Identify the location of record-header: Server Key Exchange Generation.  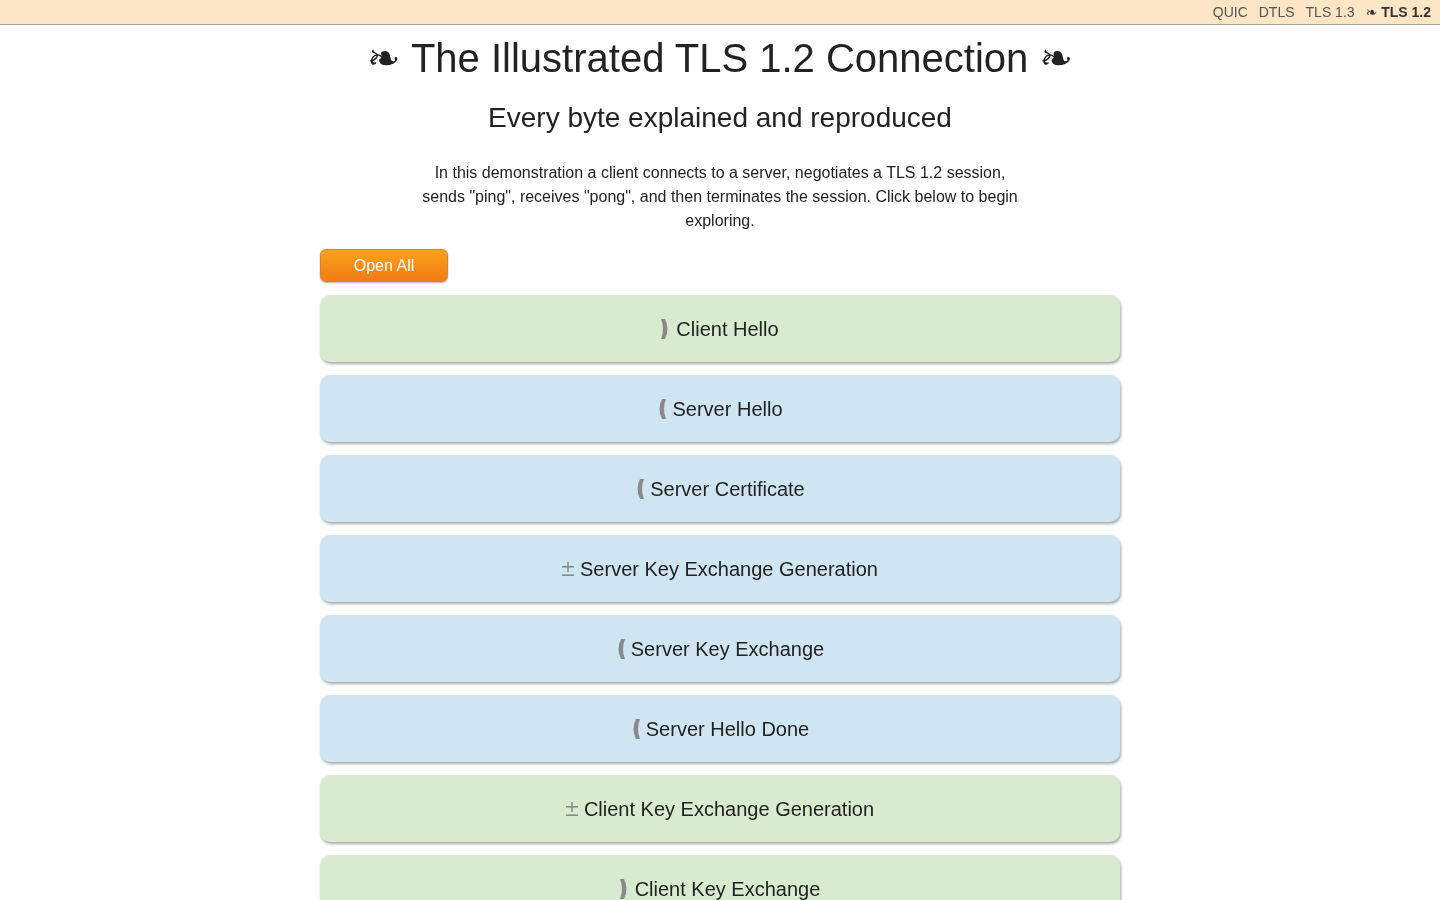
(720, 568).